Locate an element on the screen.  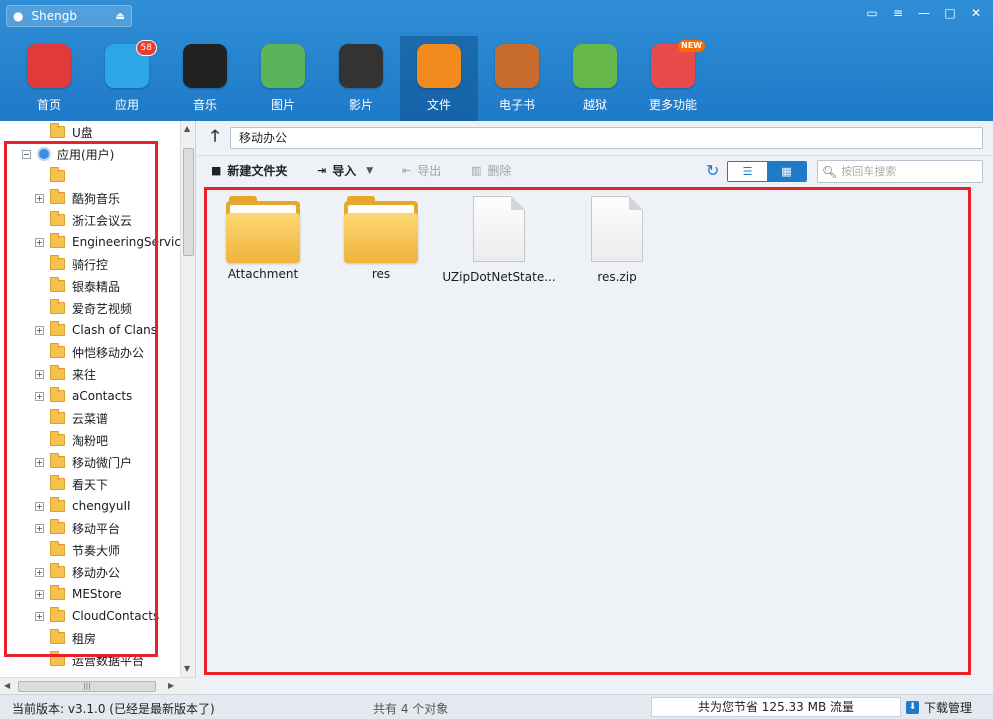
import-button: ⇥ 导入 ▼ is located at coordinates (345, 170).